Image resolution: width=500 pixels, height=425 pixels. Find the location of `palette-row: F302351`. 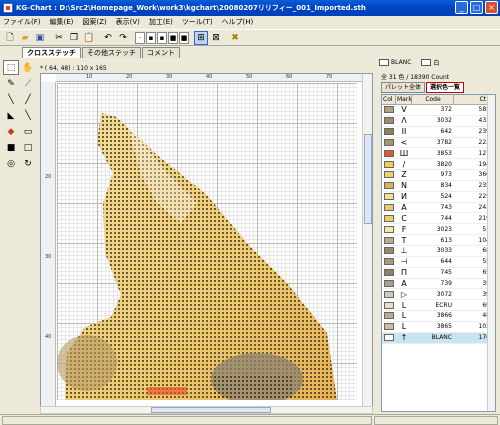

palette-row: F302351 is located at coordinates (438, 230).